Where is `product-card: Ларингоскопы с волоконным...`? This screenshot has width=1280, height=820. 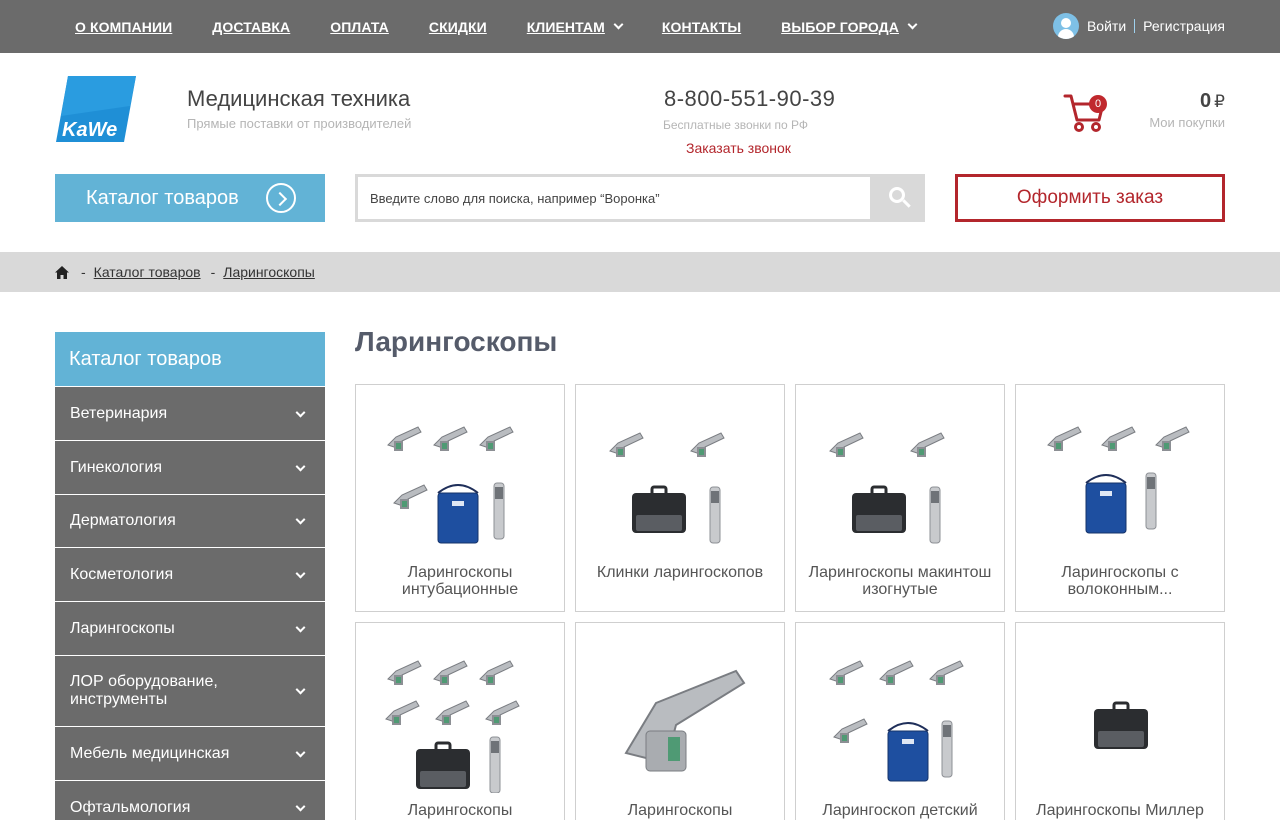
product-card: Ларингоскопы с волоконным... is located at coordinates (1120, 498).